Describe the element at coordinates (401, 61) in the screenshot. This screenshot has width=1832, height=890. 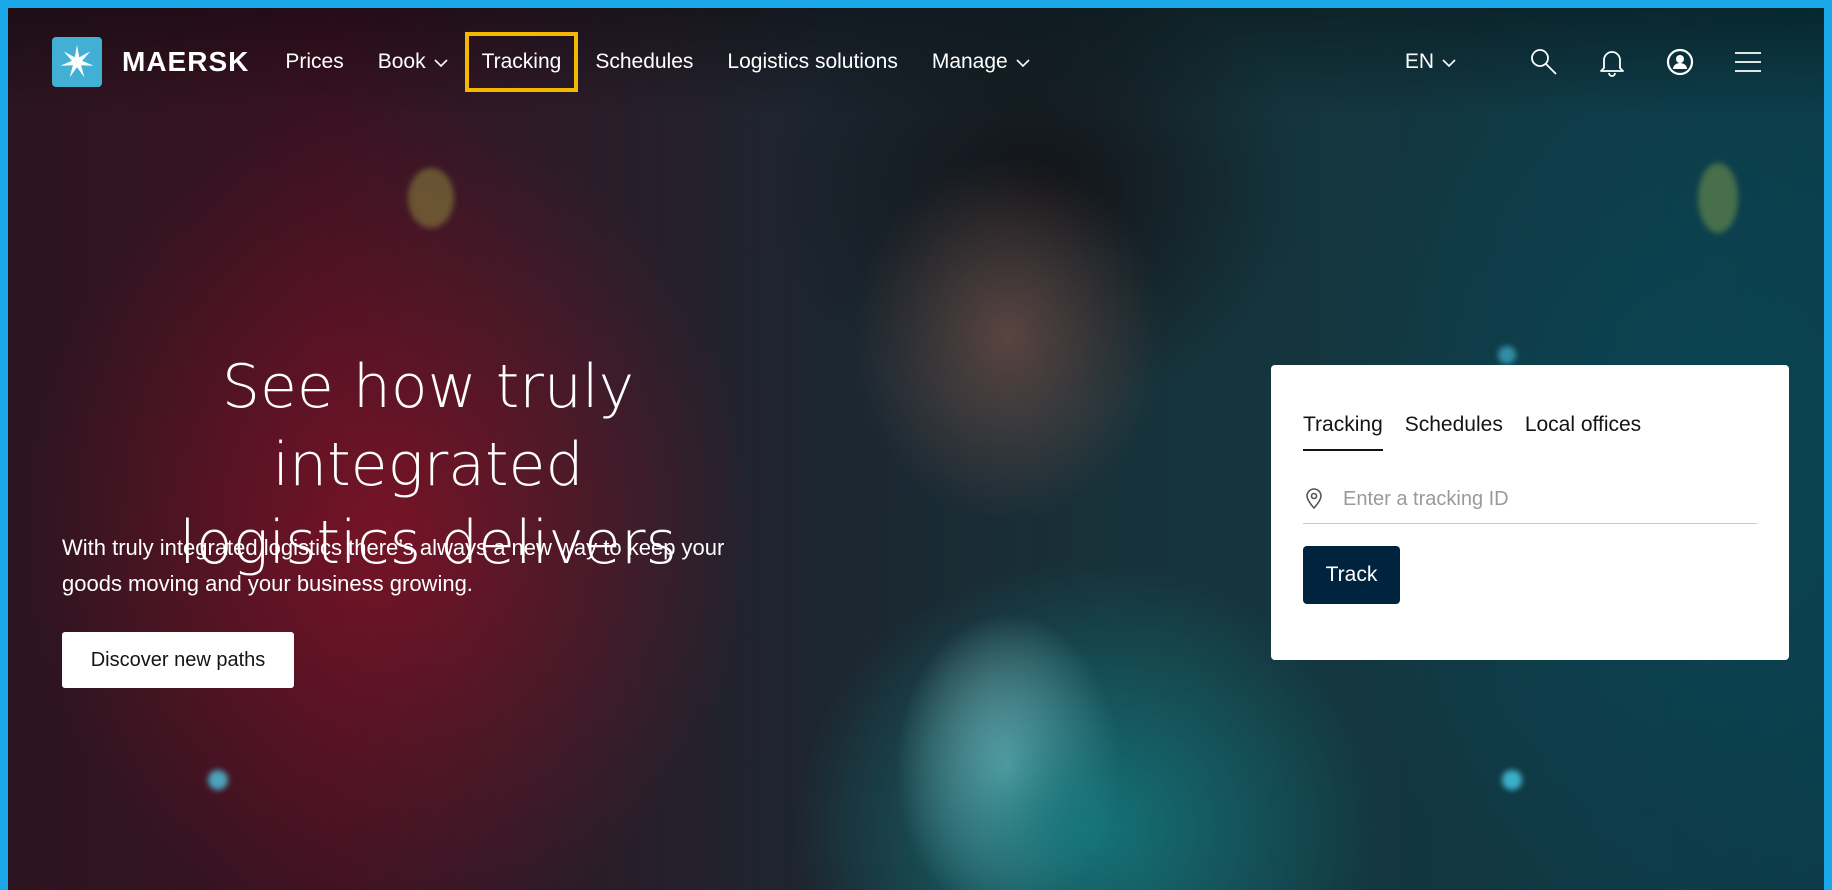
I see `nav-item-label: Book` at that location.